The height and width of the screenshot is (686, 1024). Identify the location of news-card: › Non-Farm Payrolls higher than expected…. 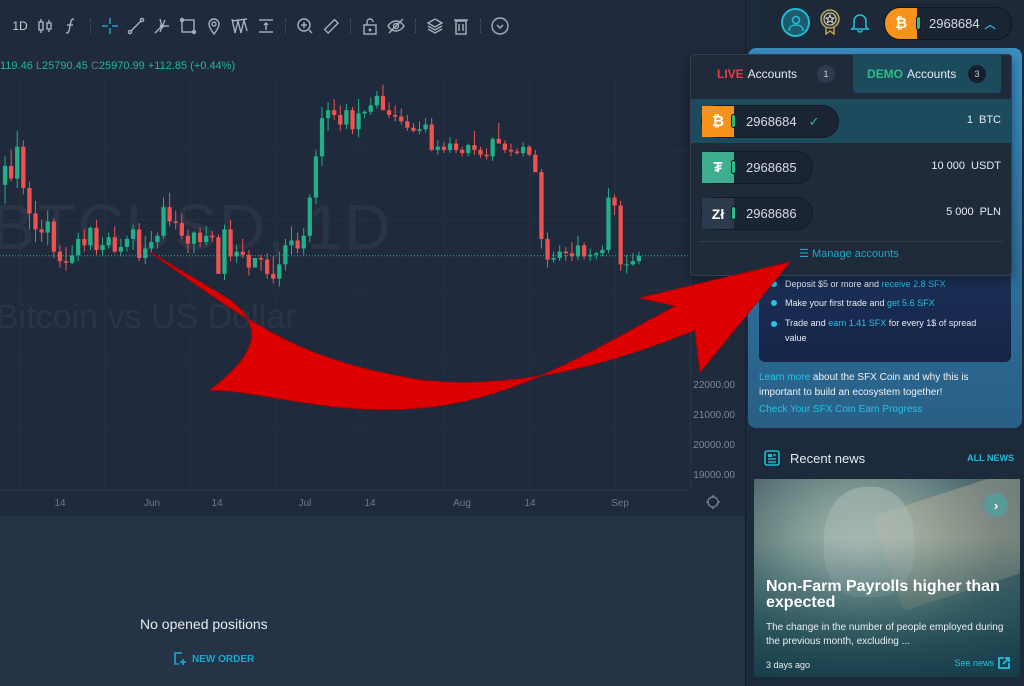
(887, 578).